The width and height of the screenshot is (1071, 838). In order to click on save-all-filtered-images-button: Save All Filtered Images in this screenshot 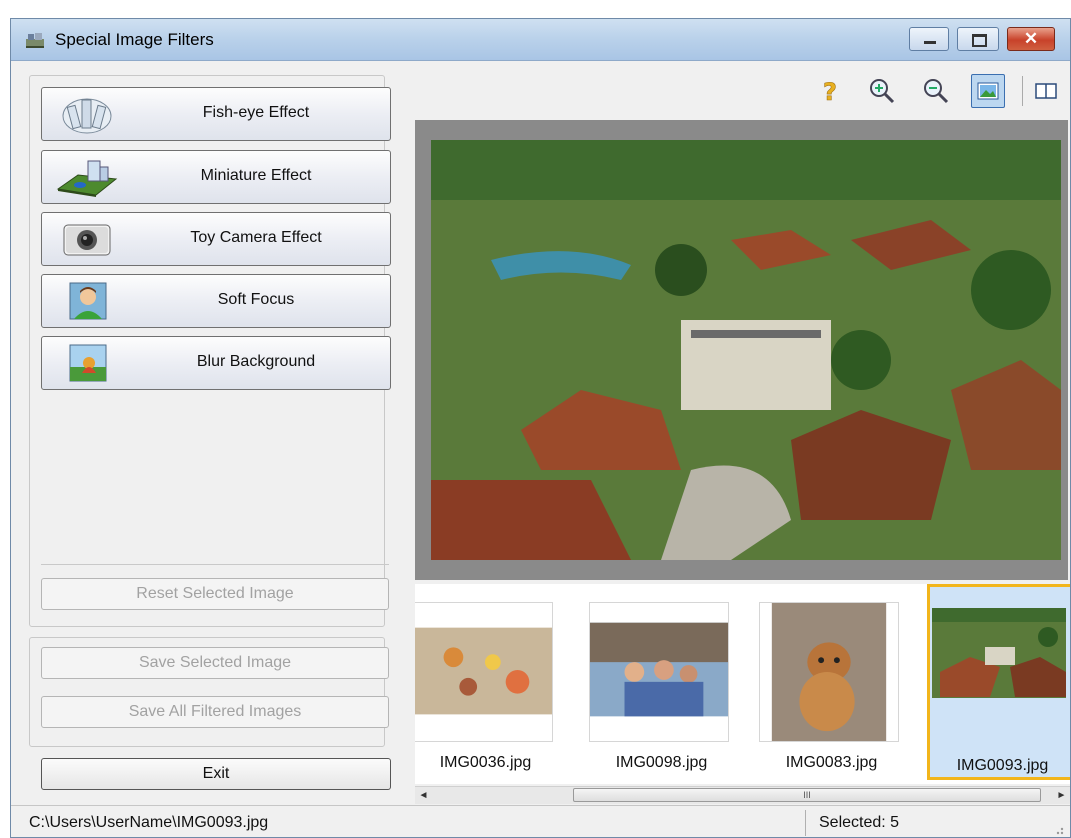, I will do `click(215, 712)`.